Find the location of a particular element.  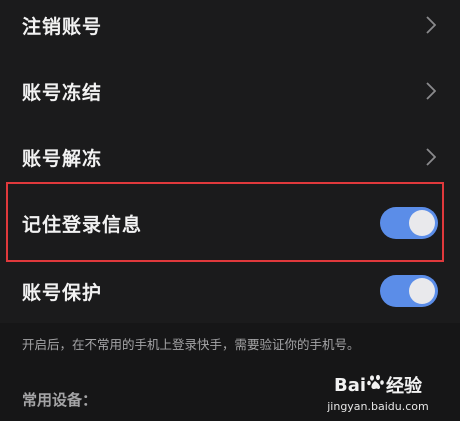

row-label: 账号保护 is located at coordinates (62, 292).